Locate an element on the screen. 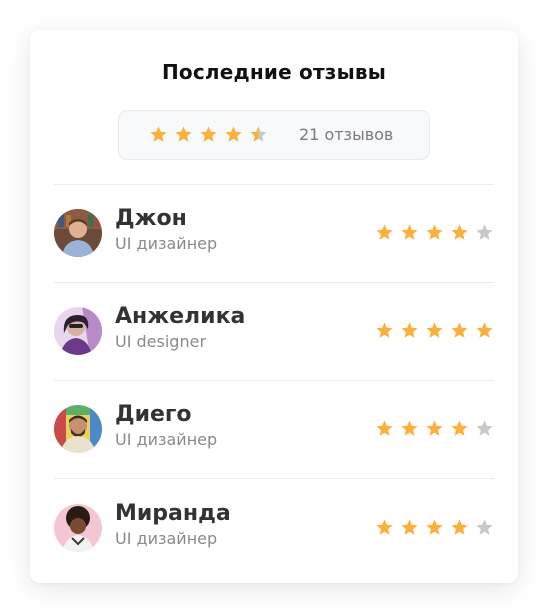  card-title: Последние отзывы is located at coordinates (274, 72).